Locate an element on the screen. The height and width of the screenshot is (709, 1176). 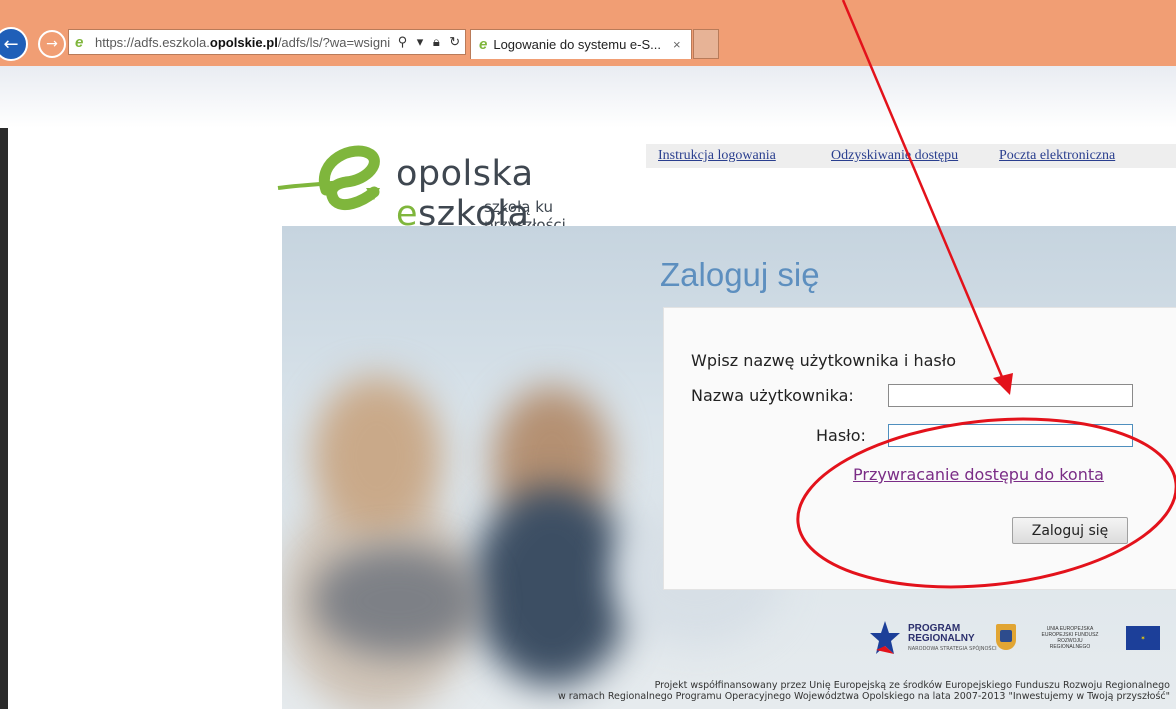
nav-link-email: Poczta elektroniczna is located at coordinates (1057, 156).